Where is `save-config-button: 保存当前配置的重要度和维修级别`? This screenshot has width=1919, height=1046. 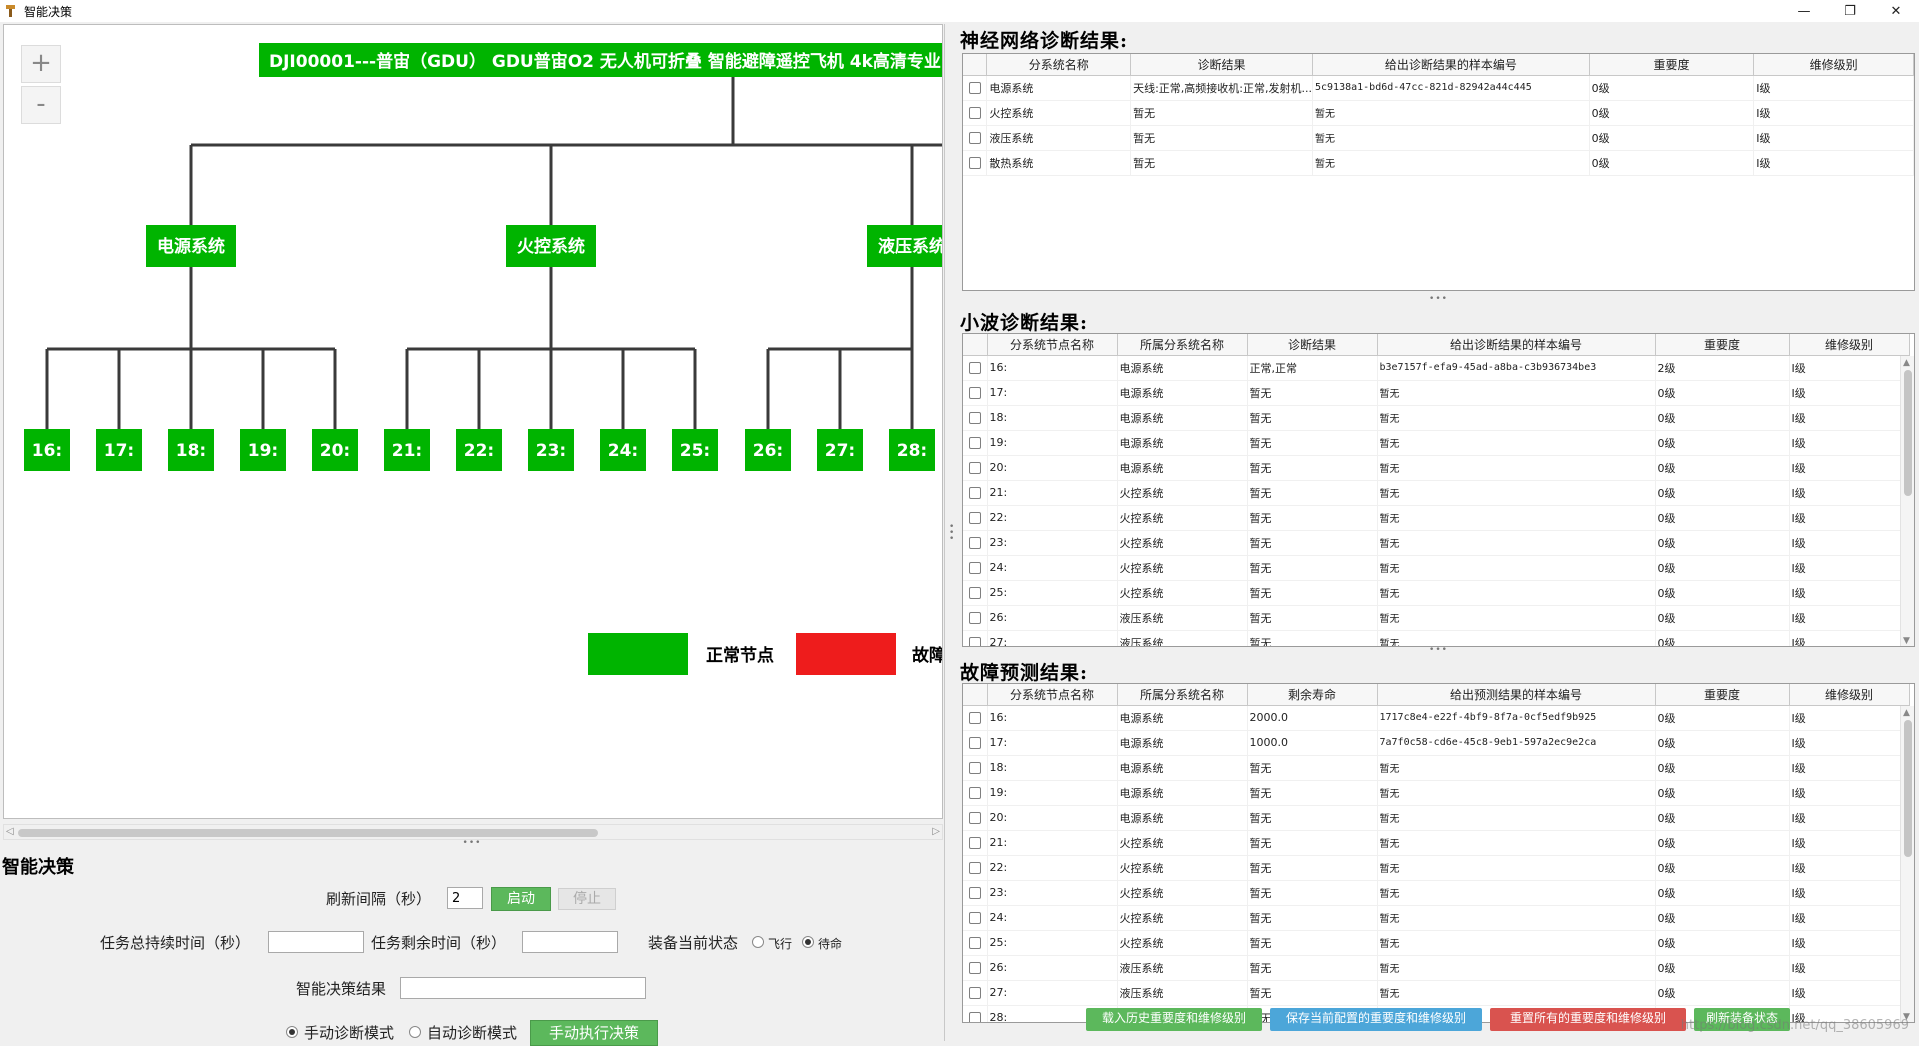
save-config-button: 保存当前配置的重要度和维修级别 is located at coordinates (1376, 1019).